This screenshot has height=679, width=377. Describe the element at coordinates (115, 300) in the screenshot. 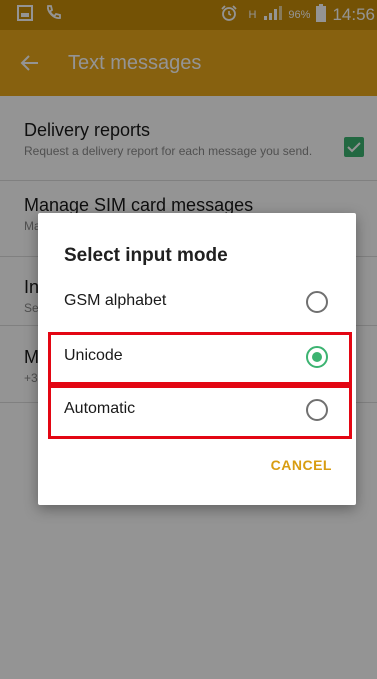

I see `option-label: GSM alphabet` at that location.